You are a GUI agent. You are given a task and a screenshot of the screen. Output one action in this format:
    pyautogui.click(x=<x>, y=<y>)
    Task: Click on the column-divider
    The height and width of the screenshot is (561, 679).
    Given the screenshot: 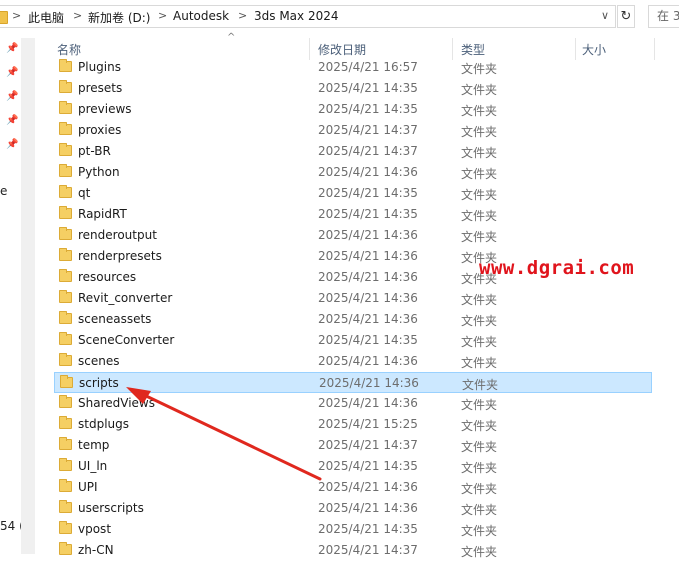 What is the action you would take?
    pyautogui.click(x=654, y=49)
    